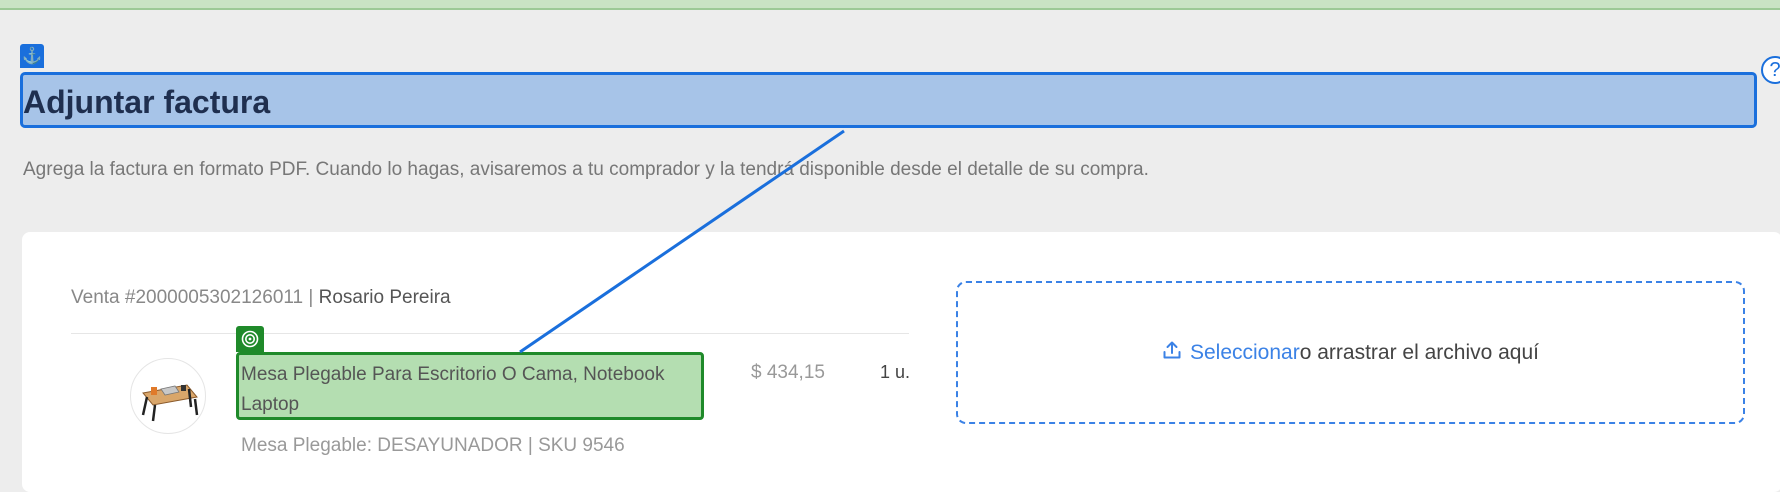 This screenshot has width=1780, height=492. What do you see at coordinates (384, 297) in the screenshot?
I see `buyer-name: Rosario Pereira` at bounding box center [384, 297].